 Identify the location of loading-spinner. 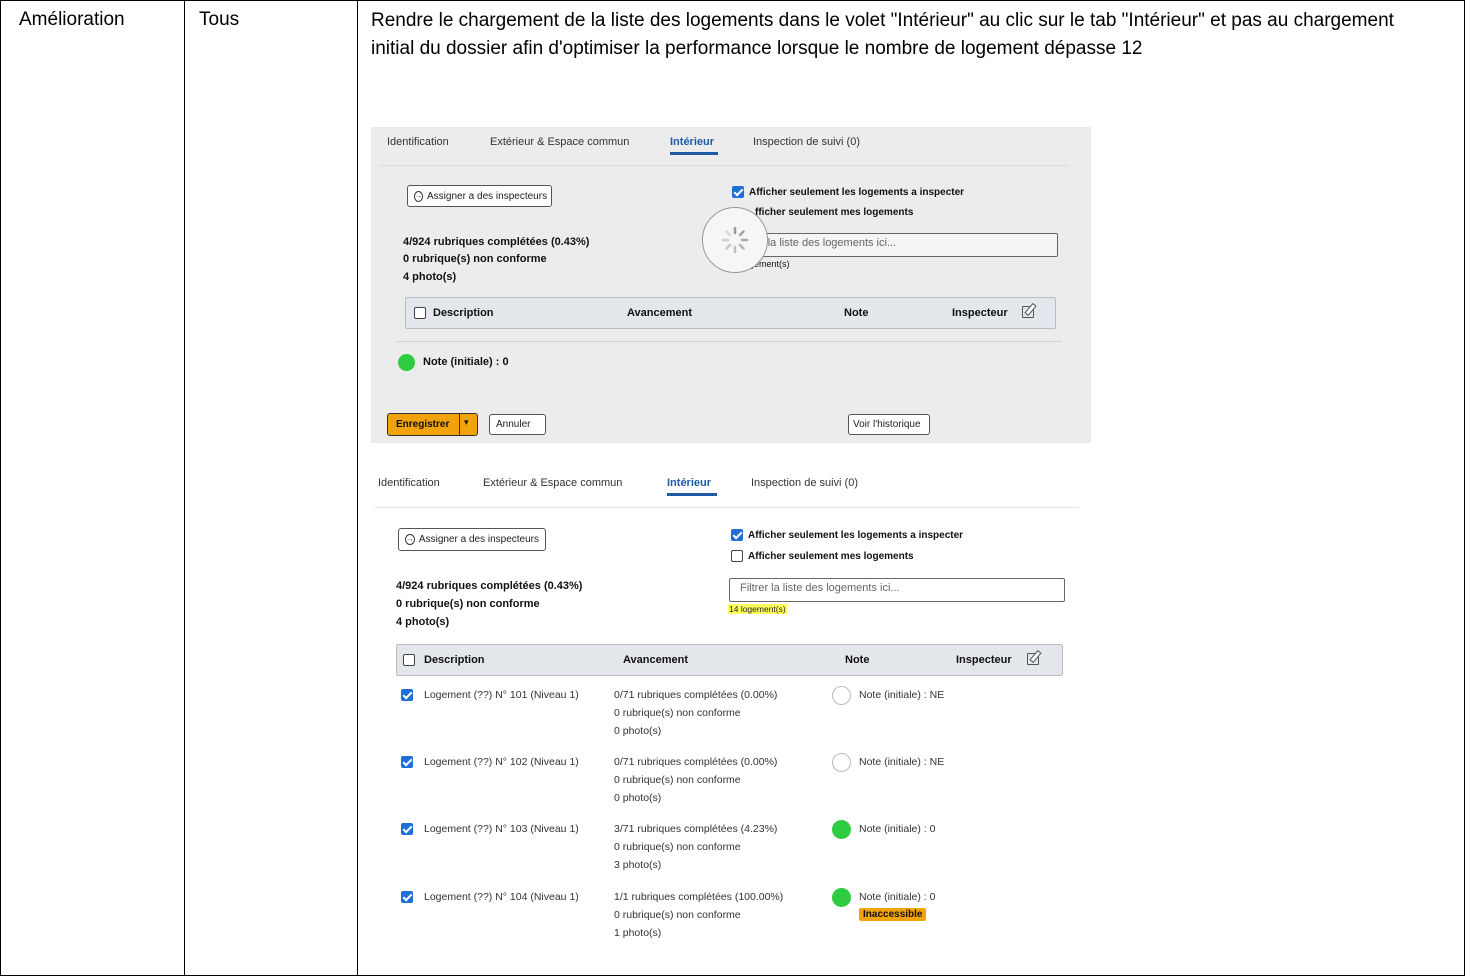
(735, 240).